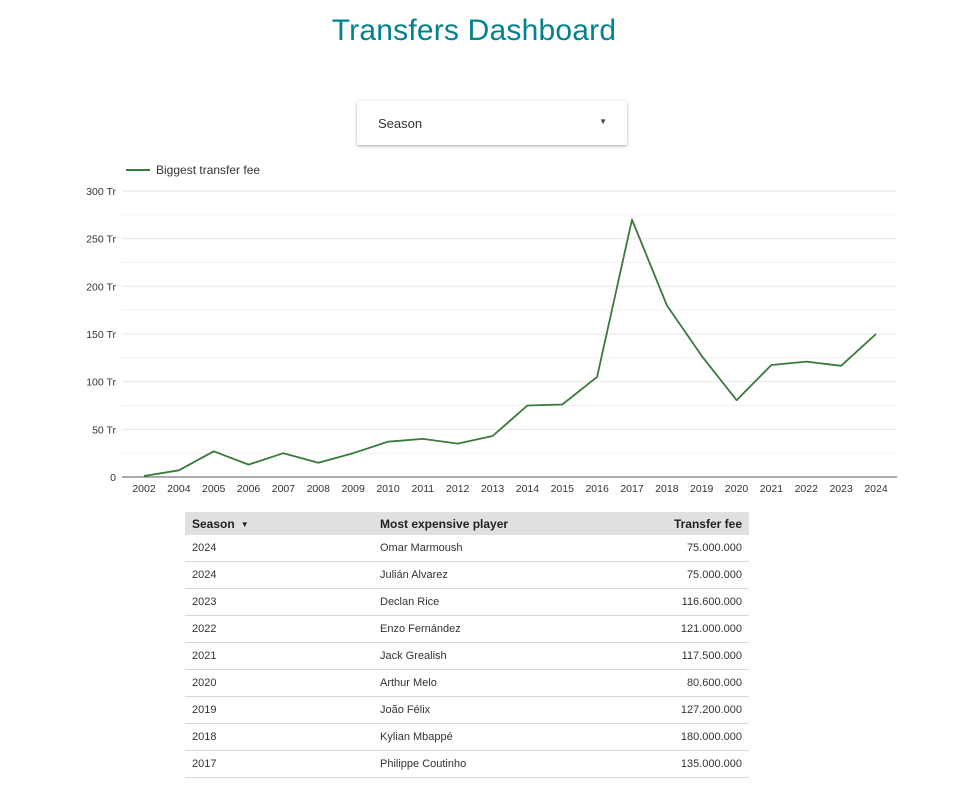 The width and height of the screenshot is (971, 797). What do you see at coordinates (249, 489) in the screenshot?
I see `x-tick-label: 2006` at bounding box center [249, 489].